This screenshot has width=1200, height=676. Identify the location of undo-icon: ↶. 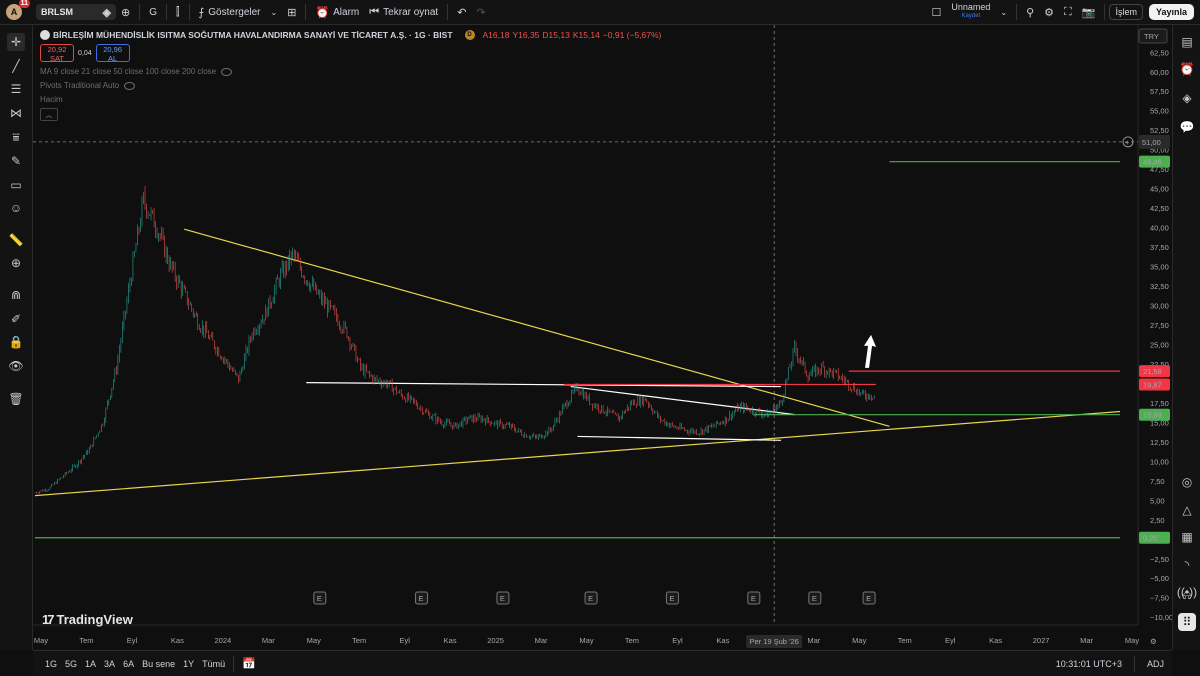
(461, 12).